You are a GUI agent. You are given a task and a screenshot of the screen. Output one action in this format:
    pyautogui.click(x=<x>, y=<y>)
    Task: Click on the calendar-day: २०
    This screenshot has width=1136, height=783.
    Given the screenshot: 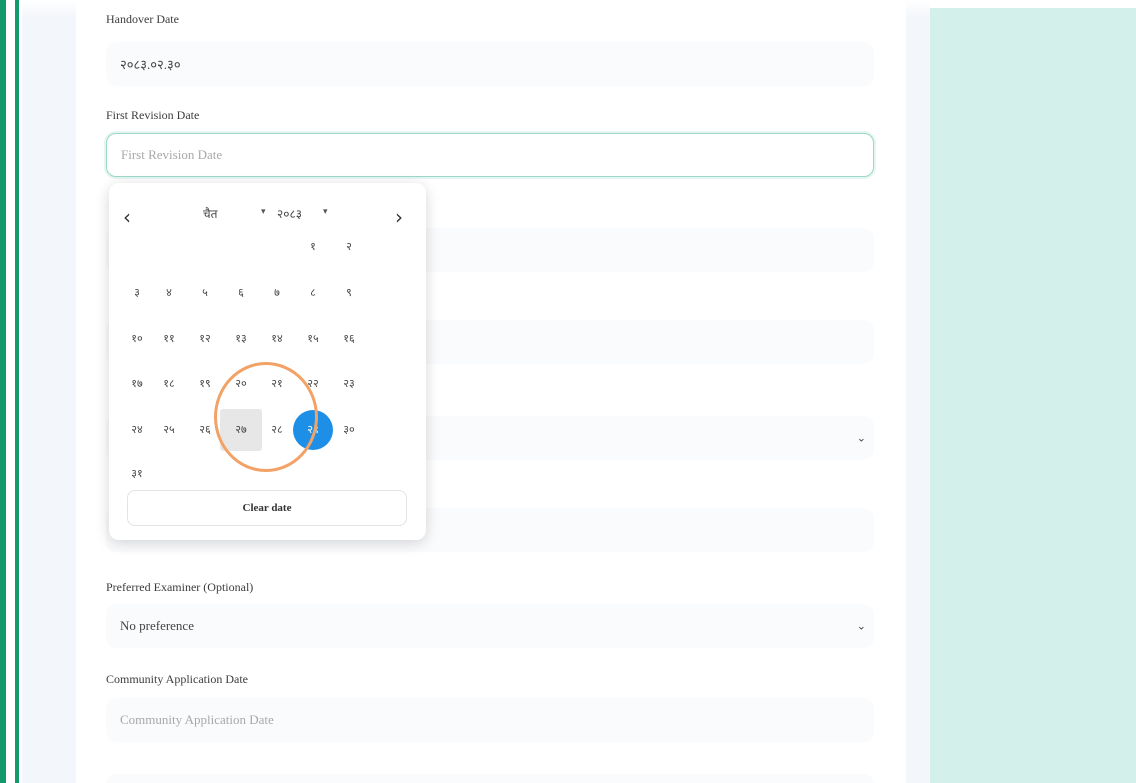 What is the action you would take?
    pyautogui.click(x=241, y=384)
    